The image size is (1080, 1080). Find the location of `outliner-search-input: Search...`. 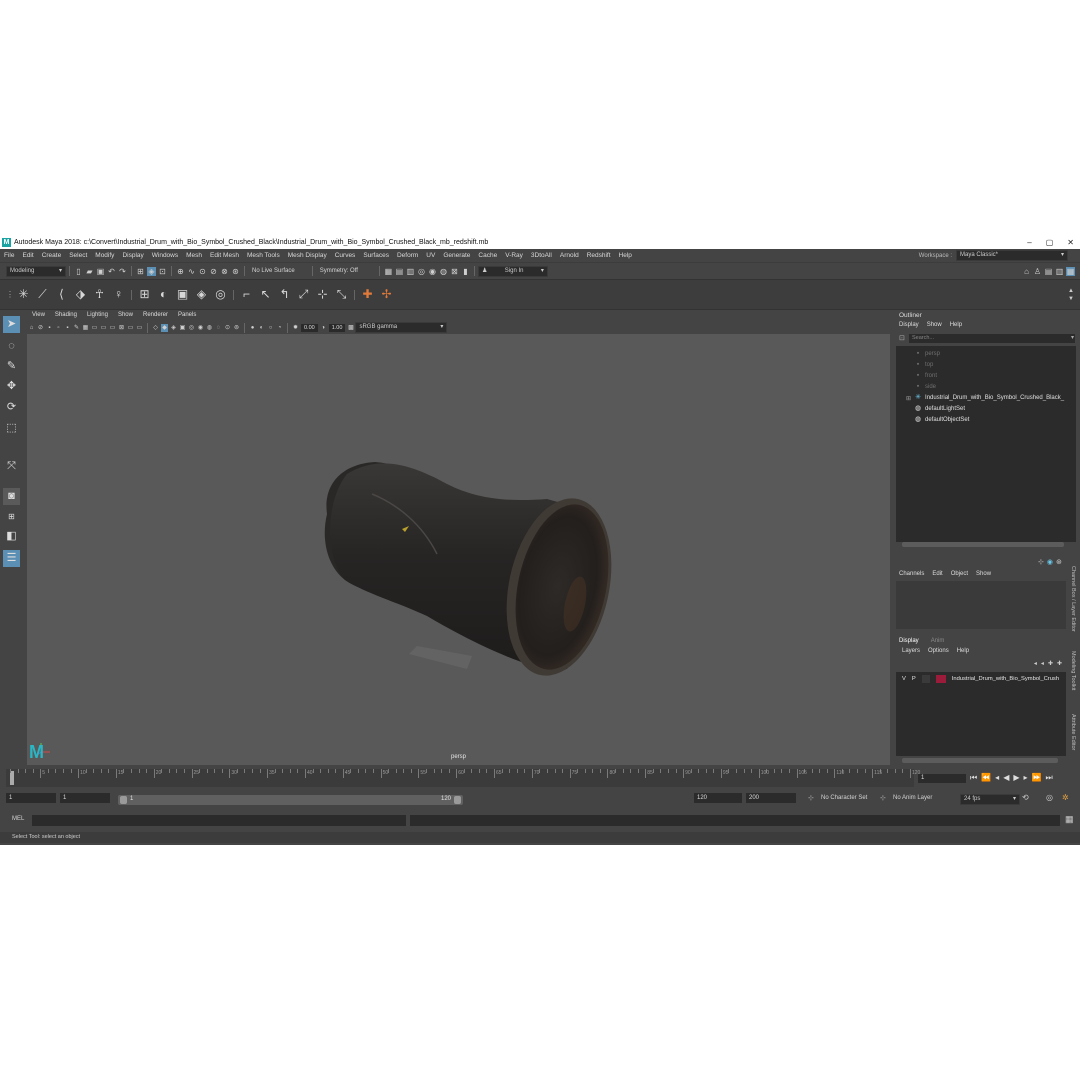

outliner-search-input: Search... is located at coordinates (992, 338).